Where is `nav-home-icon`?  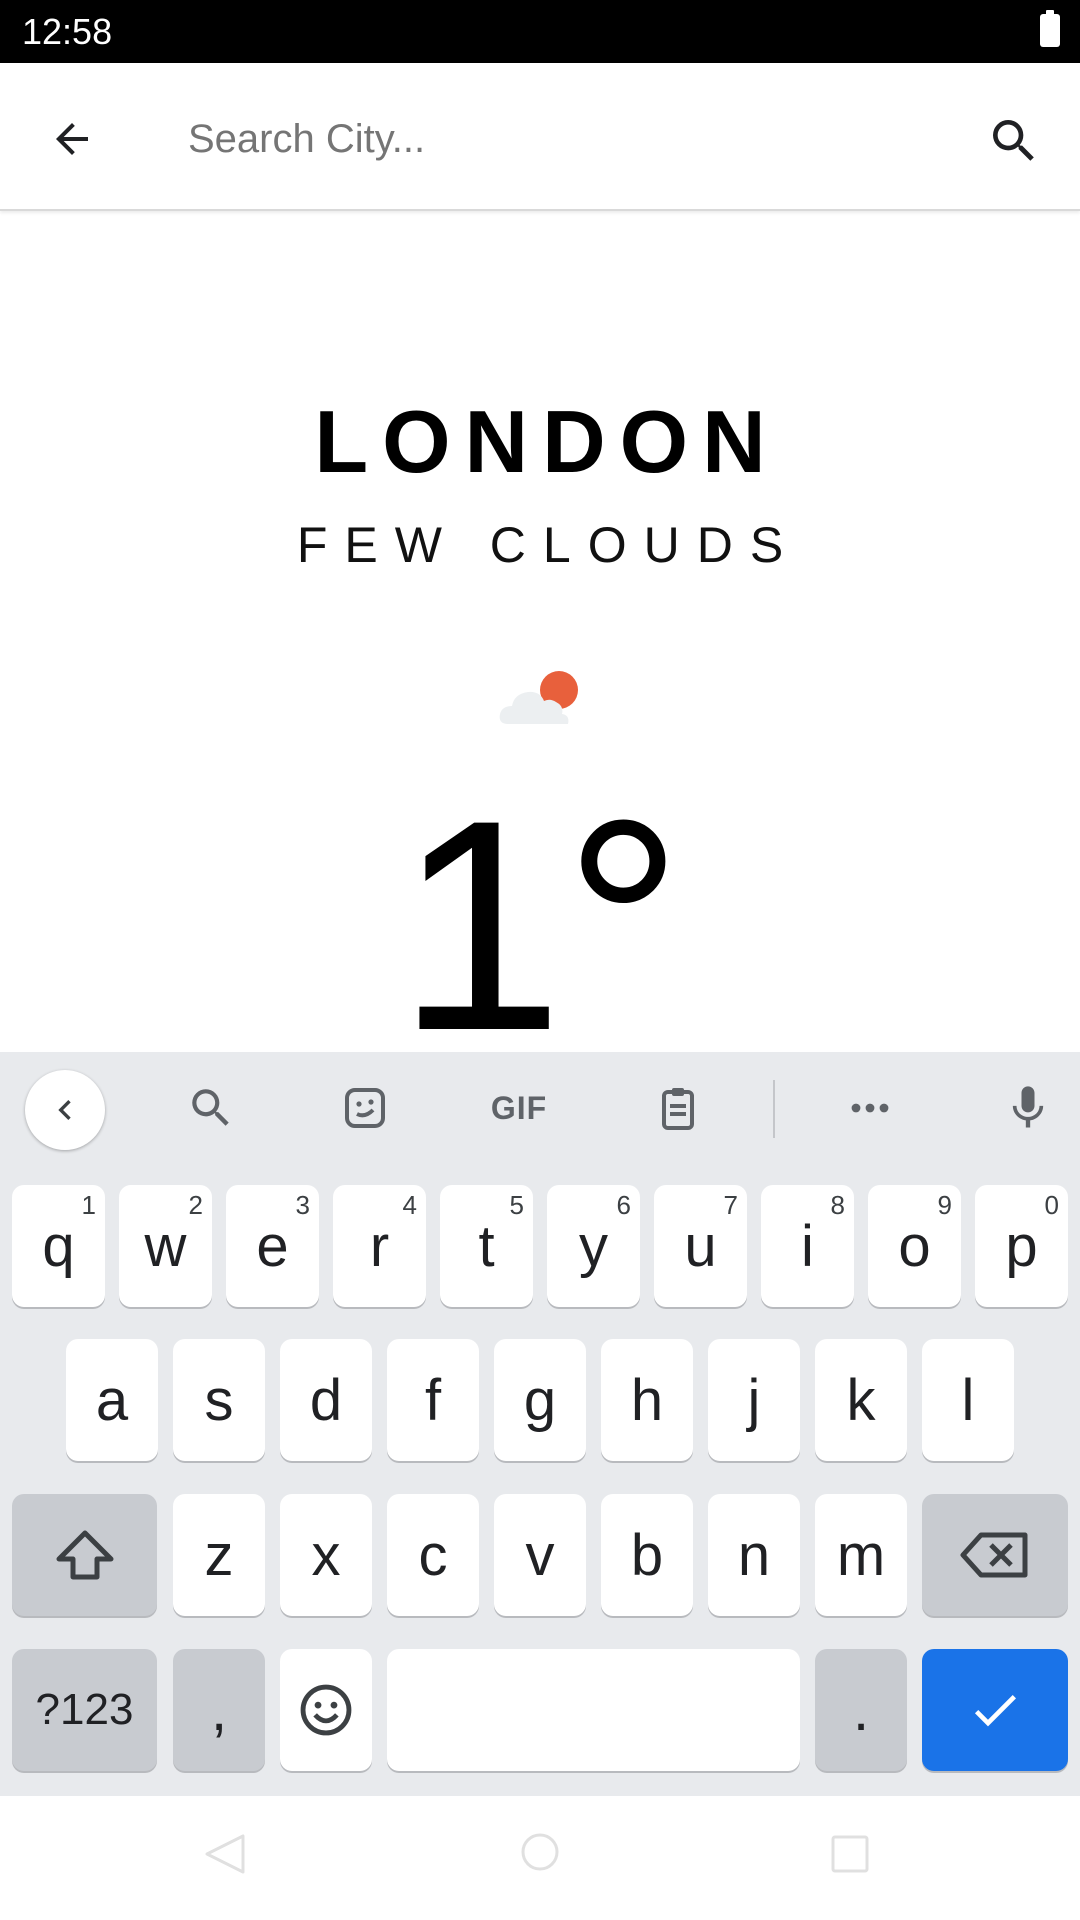 nav-home-icon is located at coordinates (540, 1852).